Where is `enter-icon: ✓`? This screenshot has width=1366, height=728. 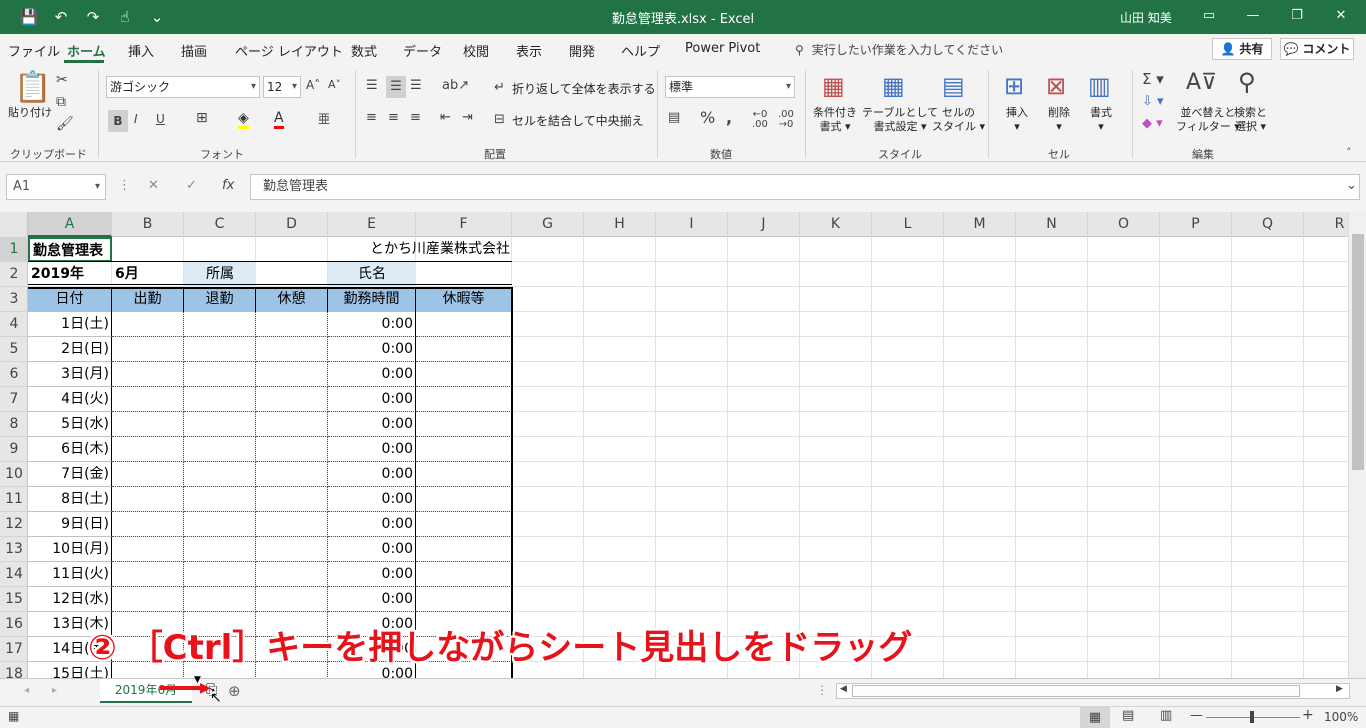
enter-icon: ✓ is located at coordinates (191, 185).